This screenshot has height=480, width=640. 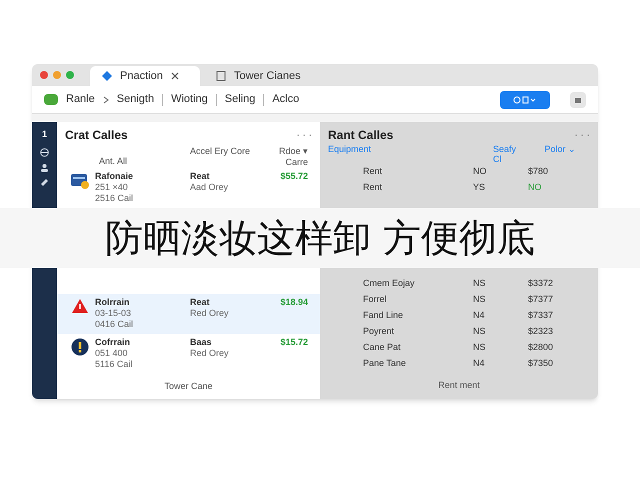 What do you see at coordinates (189, 99) in the screenshot?
I see `breadcrumb-link: Wioting` at bounding box center [189, 99].